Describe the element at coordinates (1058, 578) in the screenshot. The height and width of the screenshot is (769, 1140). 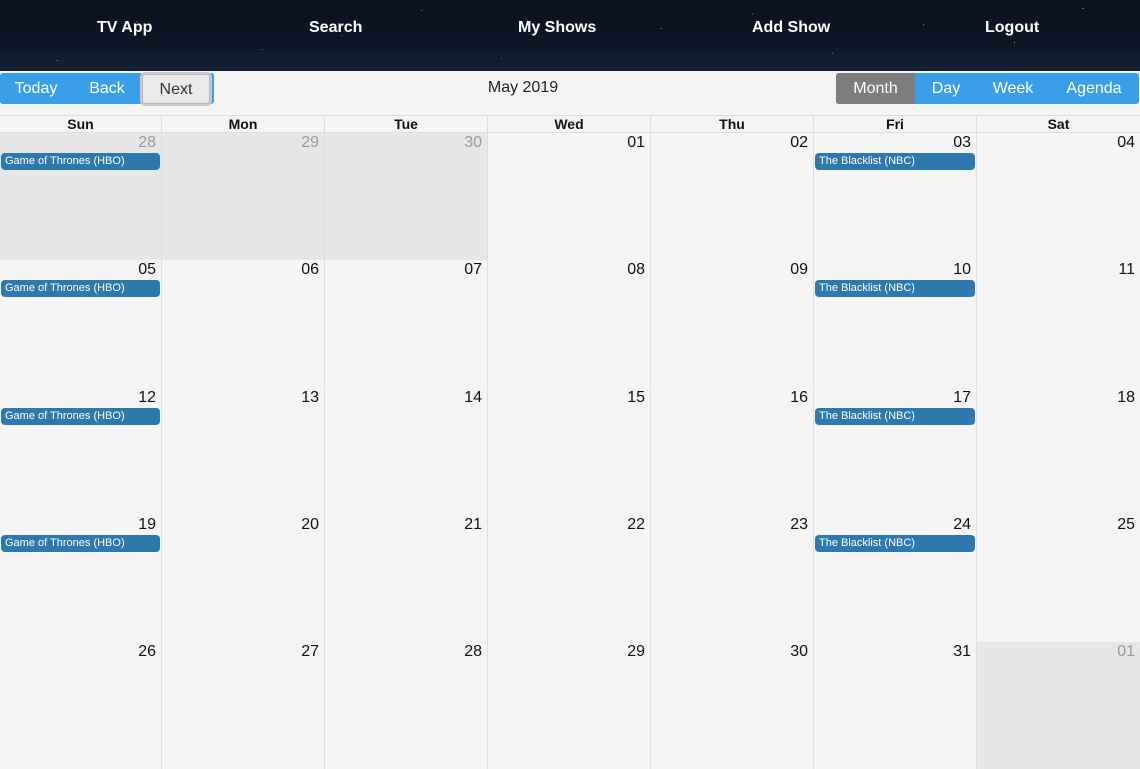
I see `day-cell: 25` at that location.